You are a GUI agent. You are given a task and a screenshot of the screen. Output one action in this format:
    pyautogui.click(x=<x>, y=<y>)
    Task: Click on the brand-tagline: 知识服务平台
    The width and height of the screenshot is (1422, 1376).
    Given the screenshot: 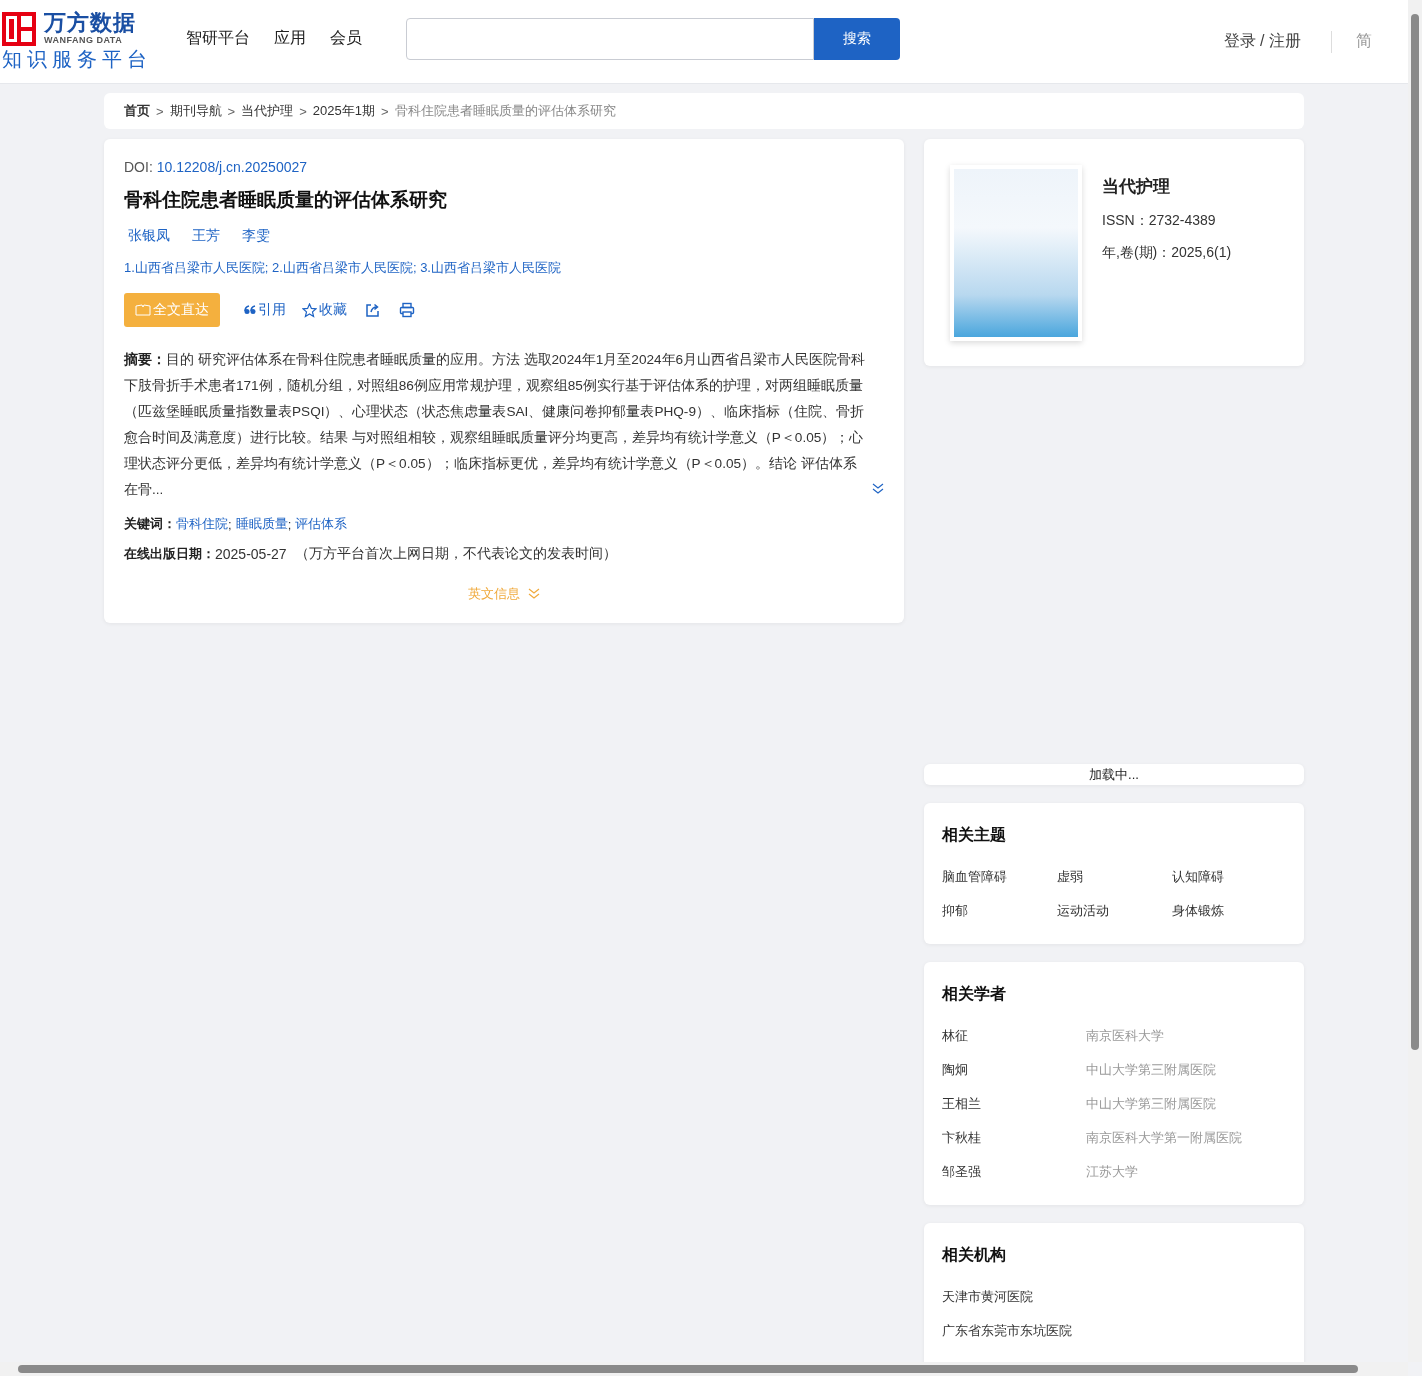 What is the action you would take?
    pyautogui.click(x=77, y=59)
    